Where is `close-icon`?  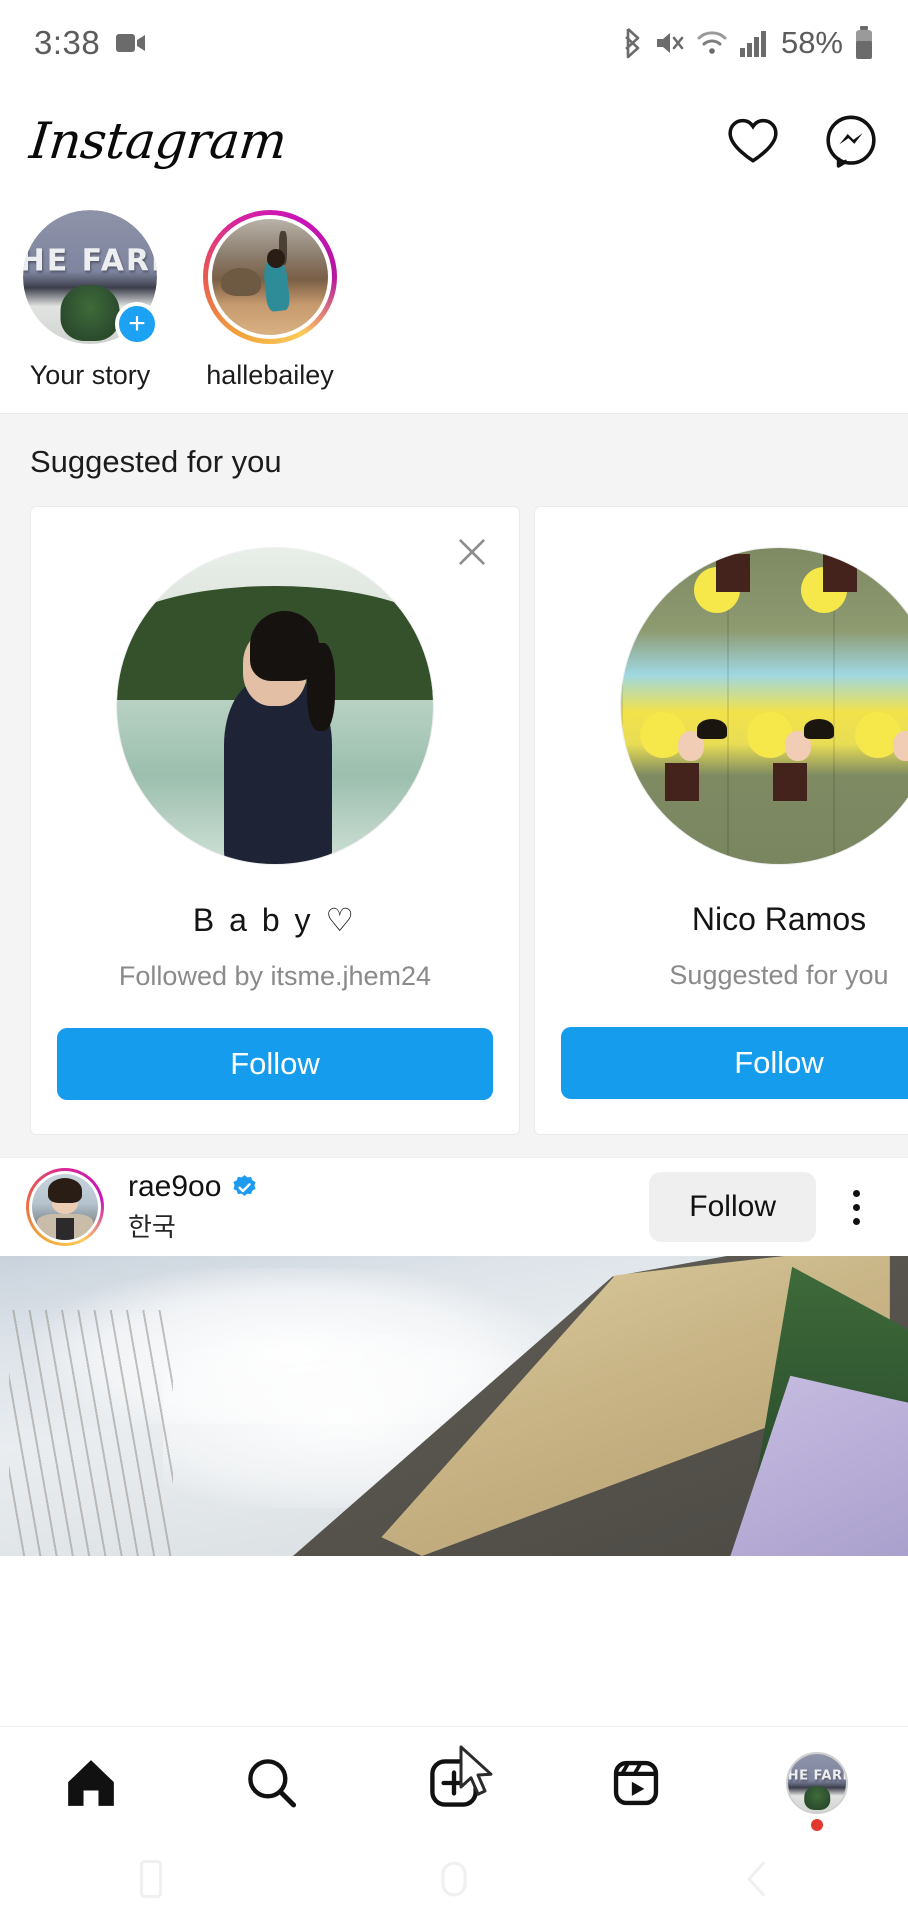 close-icon is located at coordinates (472, 552).